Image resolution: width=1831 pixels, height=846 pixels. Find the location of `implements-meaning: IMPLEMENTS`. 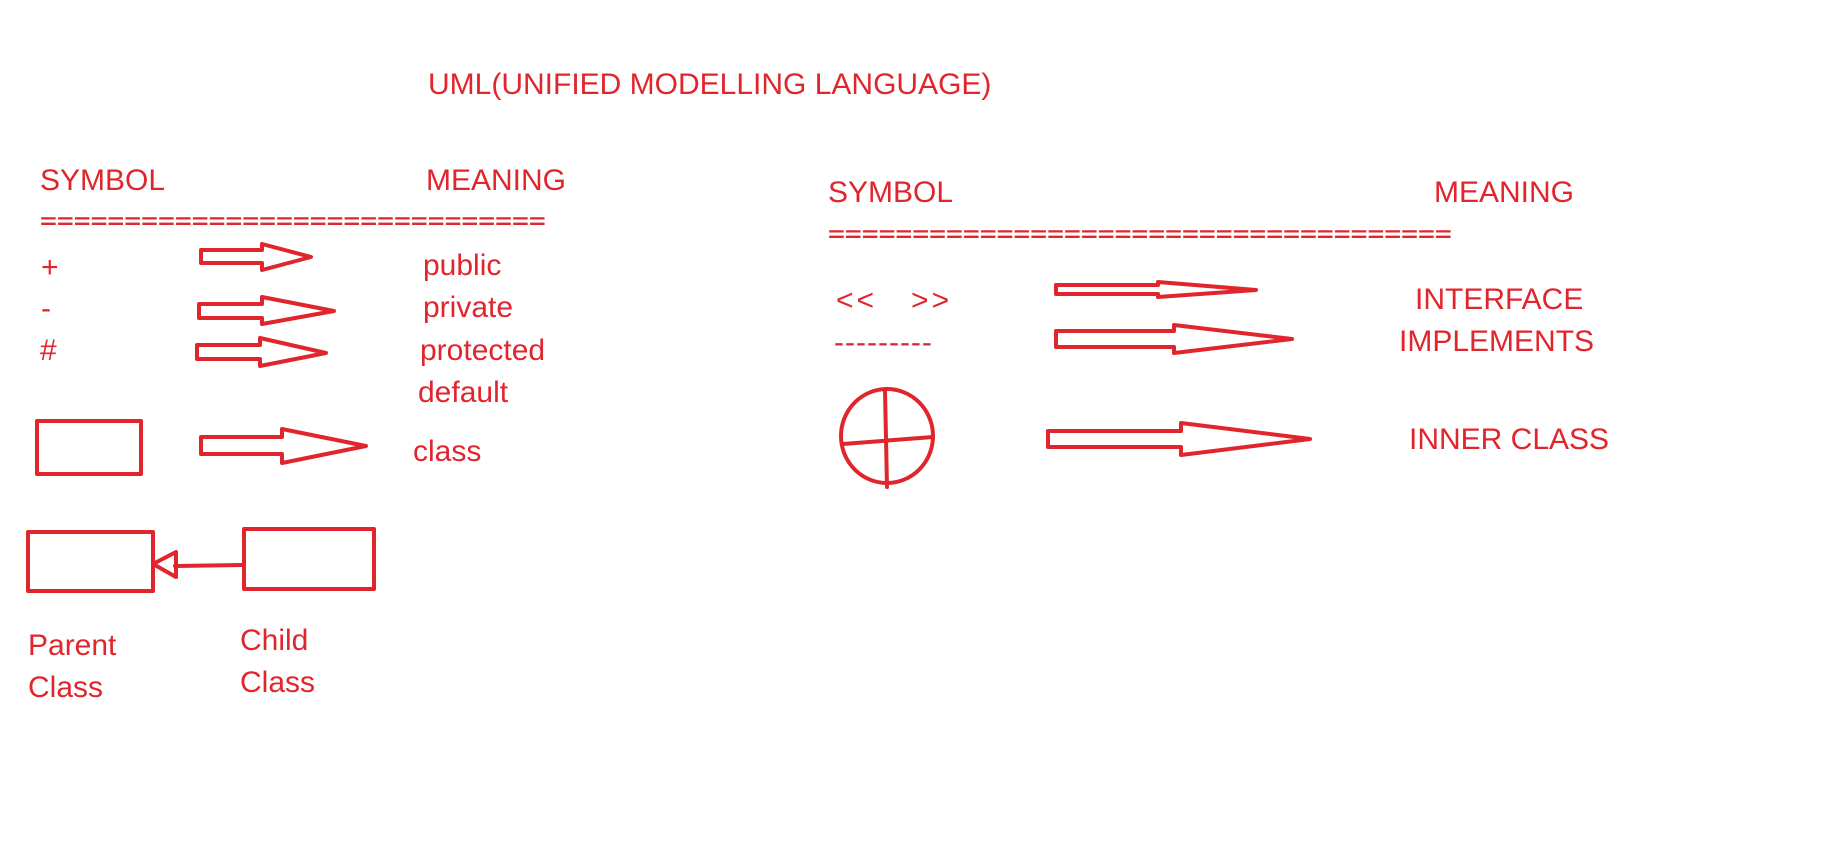

implements-meaning: IMPLEMENTS is located at coordinates (1497, 341).